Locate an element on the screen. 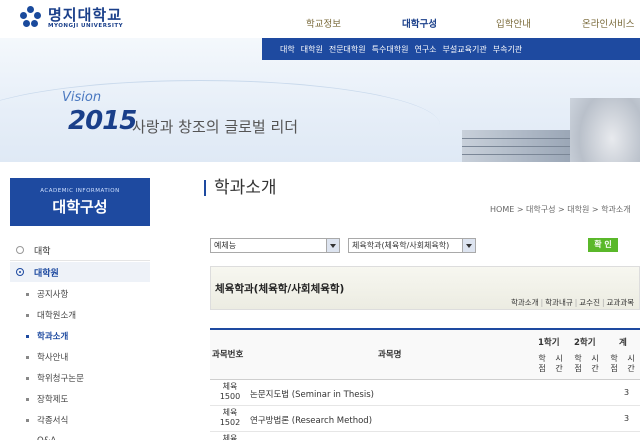 The image size is (640, 440). header-total: 계 is located at coordinates (623, 343).